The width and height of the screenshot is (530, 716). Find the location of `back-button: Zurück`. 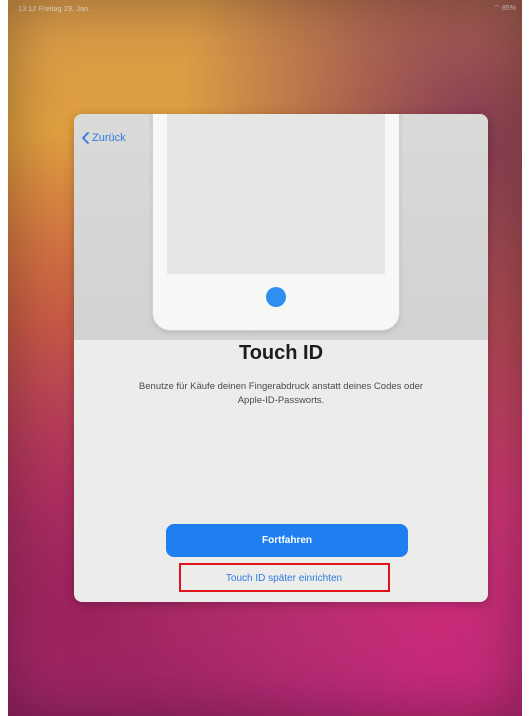

back-button: Zurück is located at coordinates (104, 138).